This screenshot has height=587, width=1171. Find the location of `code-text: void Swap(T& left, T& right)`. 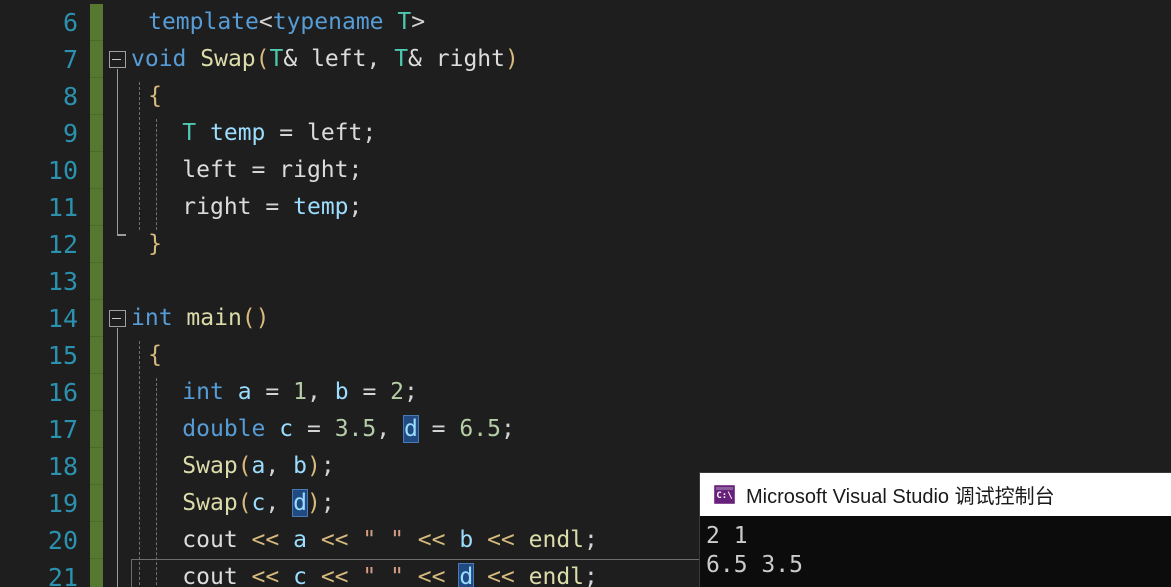

code-text: void Swap(T& left, T& right) is located at coordinates (325, 59).